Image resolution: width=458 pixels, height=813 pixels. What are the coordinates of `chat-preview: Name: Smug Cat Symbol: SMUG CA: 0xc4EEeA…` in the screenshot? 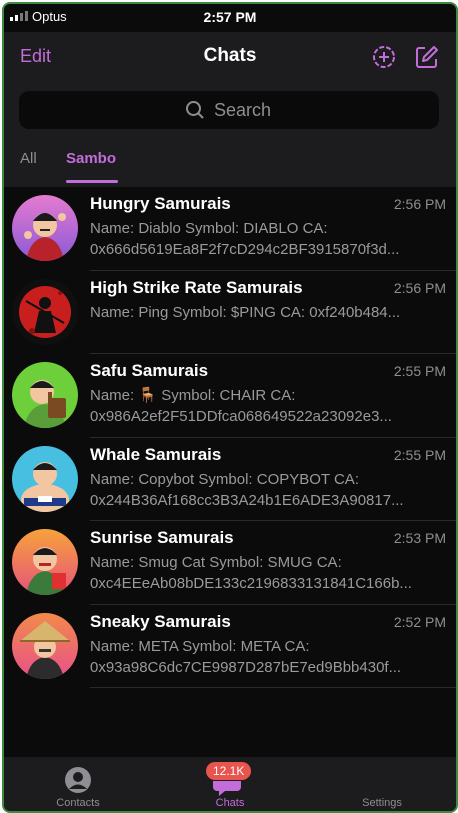 It's located at (268, 573).